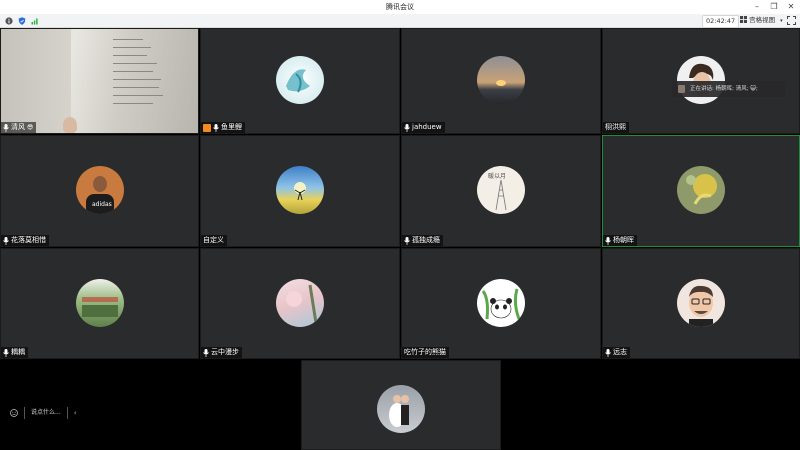  I want to click on participant-tile-9: 耦耦, so click(99, 303).